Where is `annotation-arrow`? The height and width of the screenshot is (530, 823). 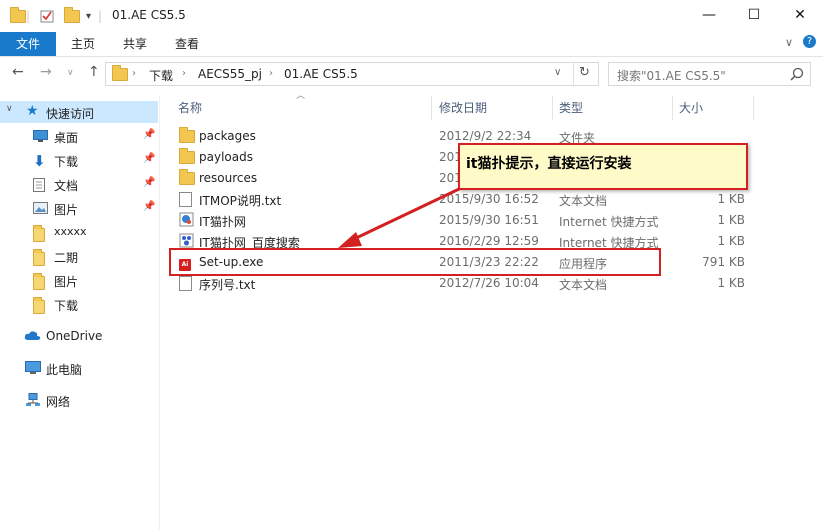
annotation-arrow is located at coordinates (408, 213).